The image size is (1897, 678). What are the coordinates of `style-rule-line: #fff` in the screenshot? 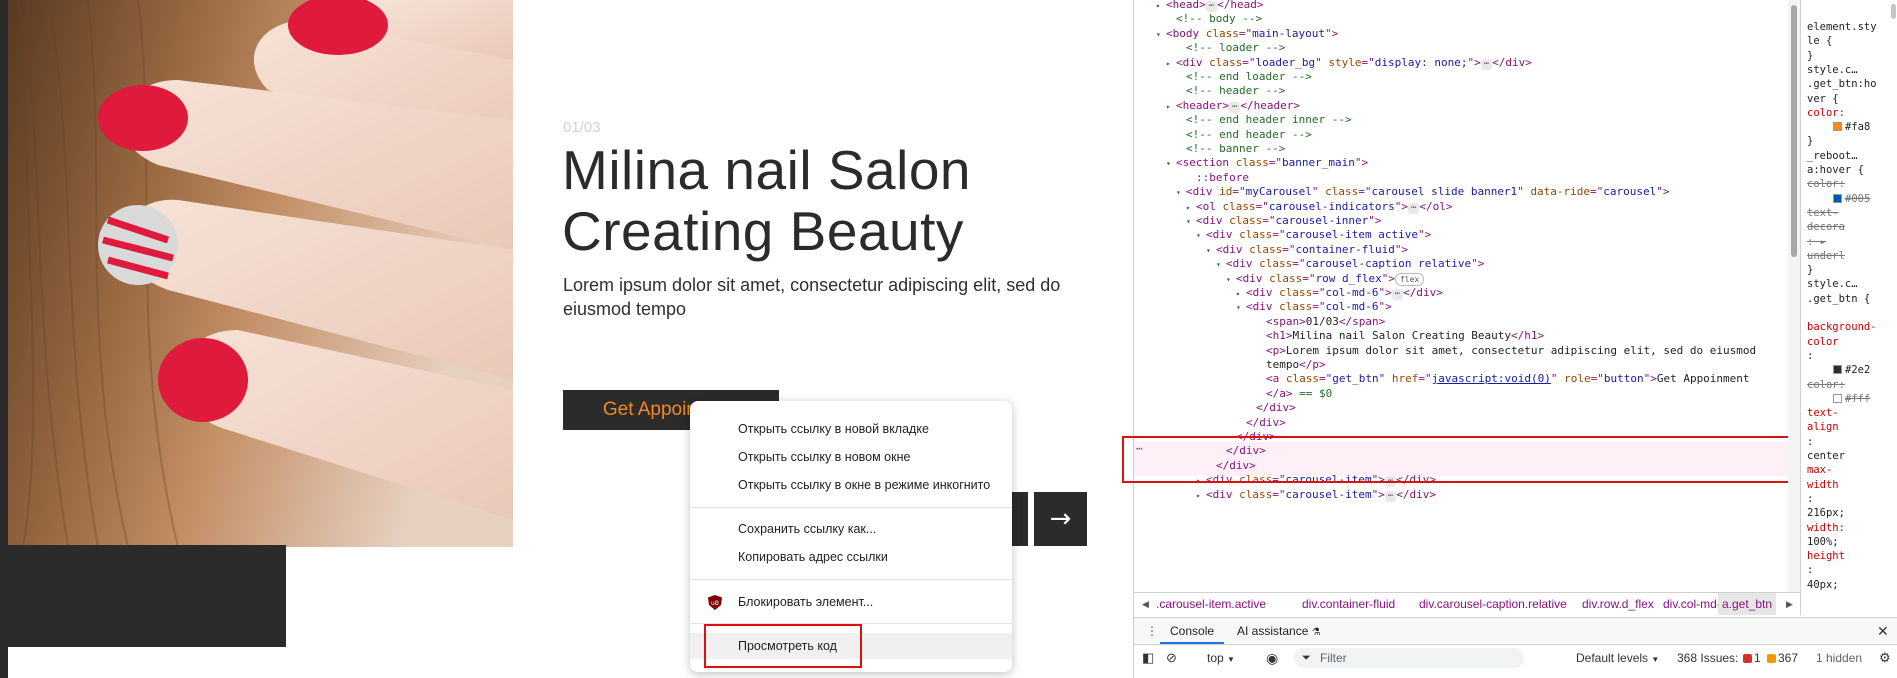 It's located at (1851, 399).